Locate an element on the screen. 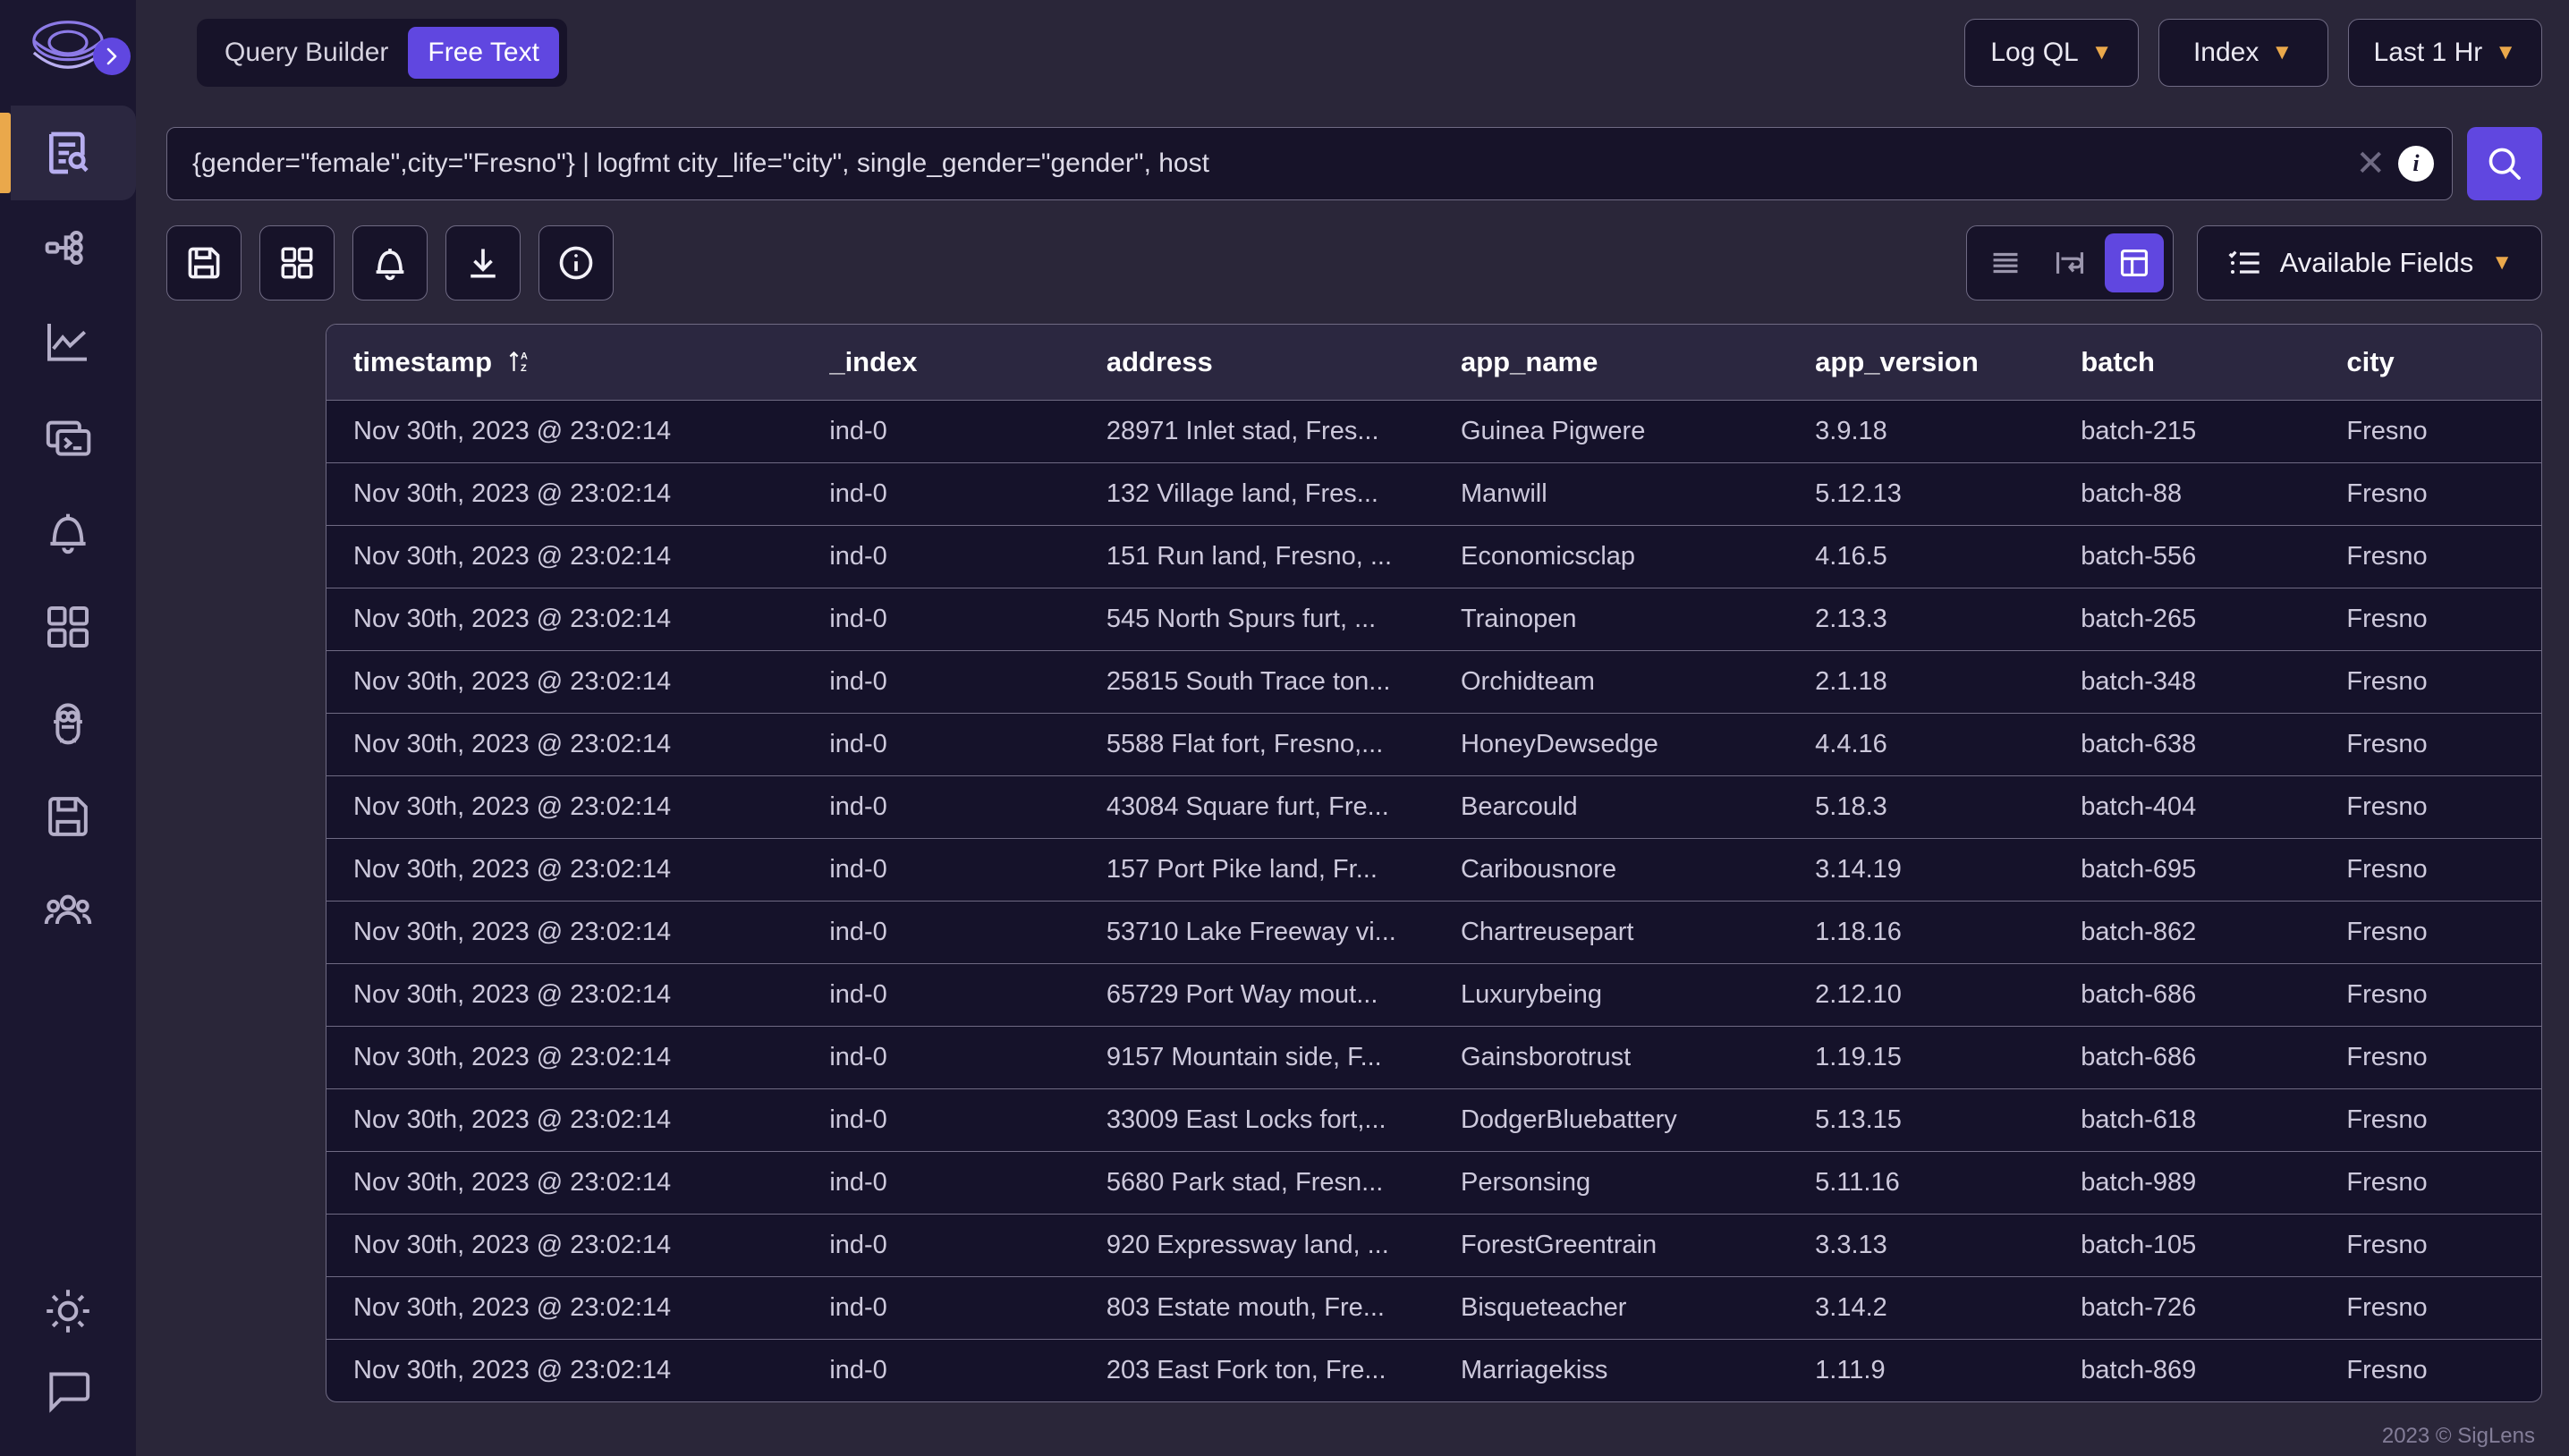 Image resolution: width=2569 pixels, height=1456 pixels. add-to-dashboard-button is located at coordinates (297, 263).